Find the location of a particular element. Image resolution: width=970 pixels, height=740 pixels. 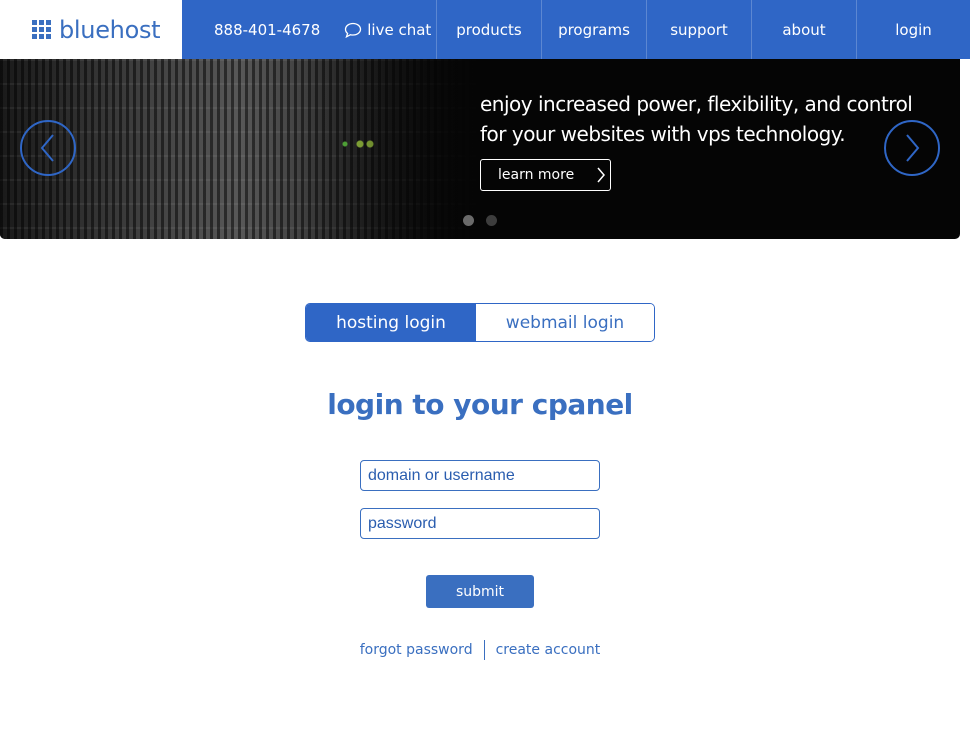

contact-area: 888-401-4678 live chat is located at coordinates (309, 29).